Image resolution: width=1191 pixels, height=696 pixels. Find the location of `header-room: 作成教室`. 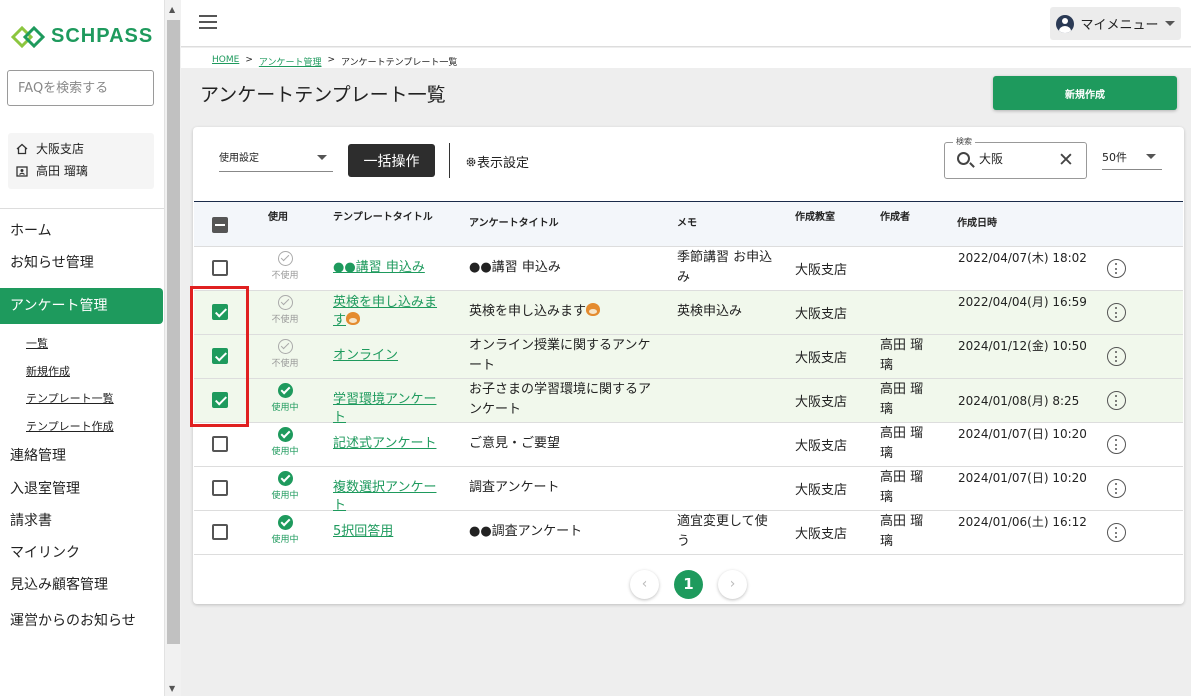

header-room: 作成教室 is located at coordinates (815, 215).